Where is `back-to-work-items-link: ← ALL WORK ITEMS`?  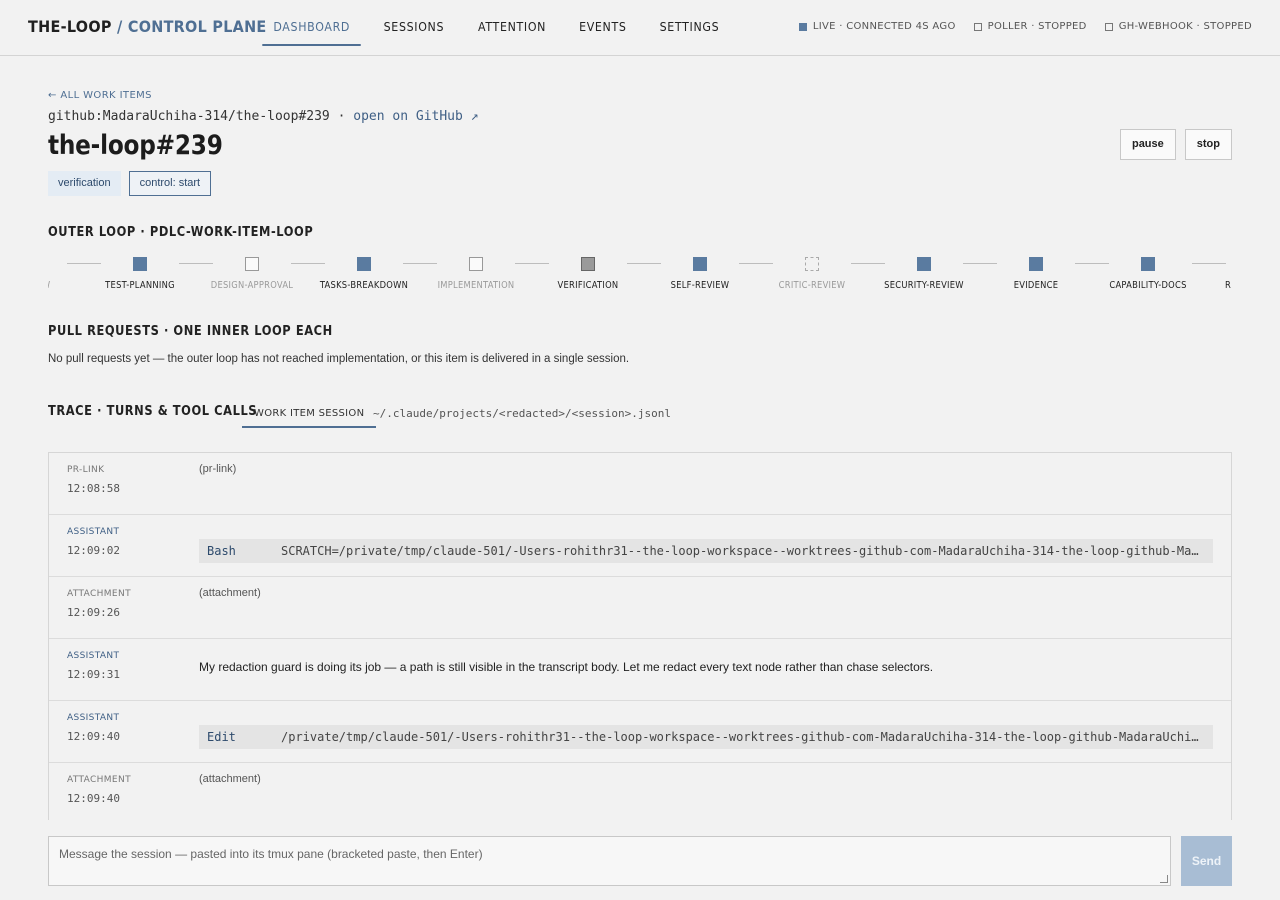
back-to-work-items-link: ← ALL WORK ITEMS is located at coordinates (100, 95).